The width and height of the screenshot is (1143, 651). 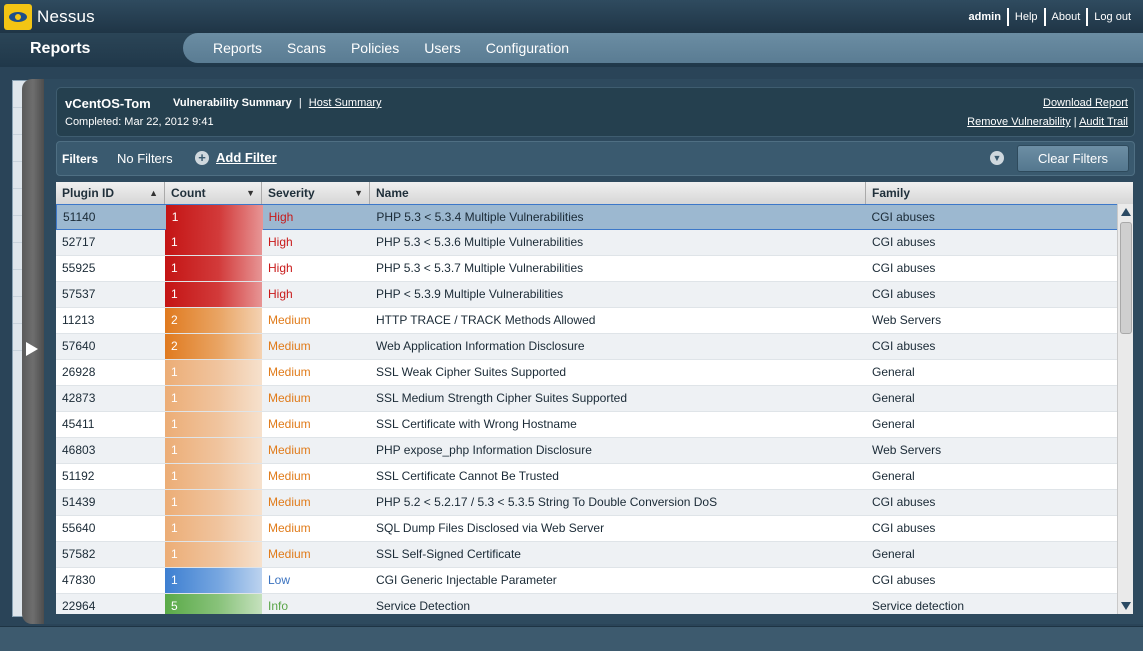 What do you see at coordinates (1126, 212) in the screenshot?
I see `scroll-up-icon` at bounding box center [1126, 212].